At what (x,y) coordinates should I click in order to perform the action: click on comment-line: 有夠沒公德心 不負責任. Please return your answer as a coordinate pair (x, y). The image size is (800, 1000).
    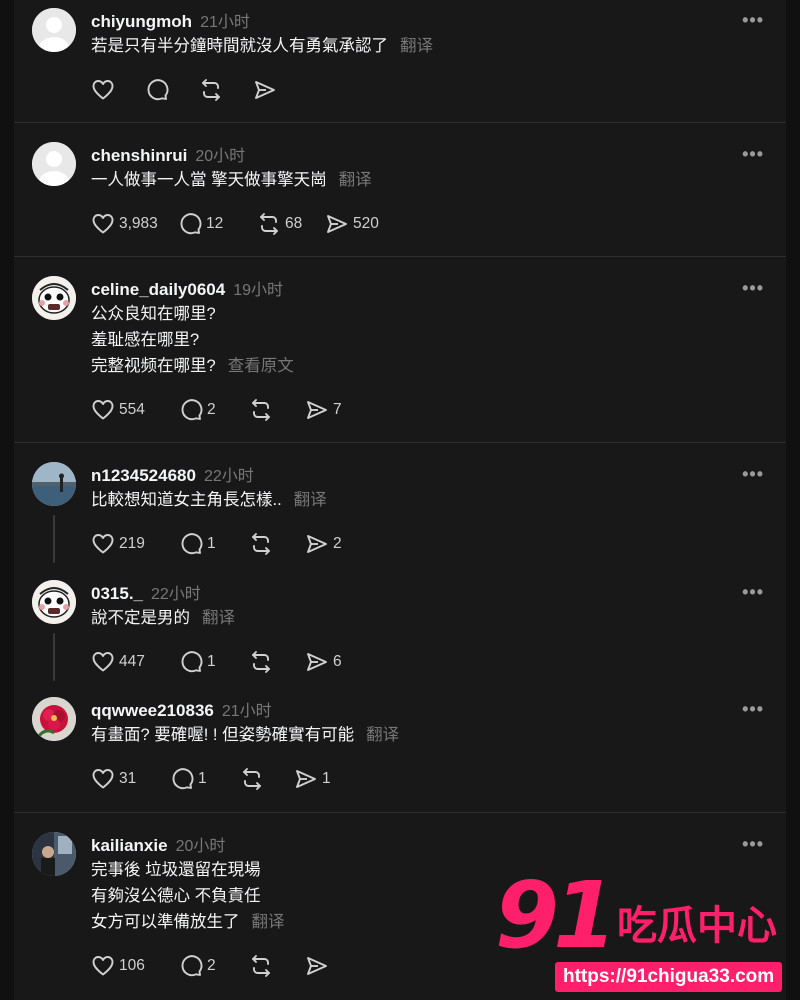
    Looking at the image, I should click on (176, 896).